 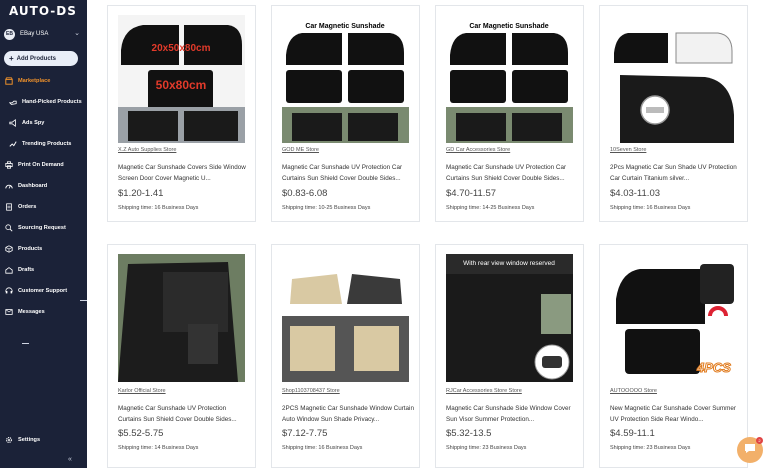 I want to click on sidebar-item-settings: Settings, so click(x=22, y=440).